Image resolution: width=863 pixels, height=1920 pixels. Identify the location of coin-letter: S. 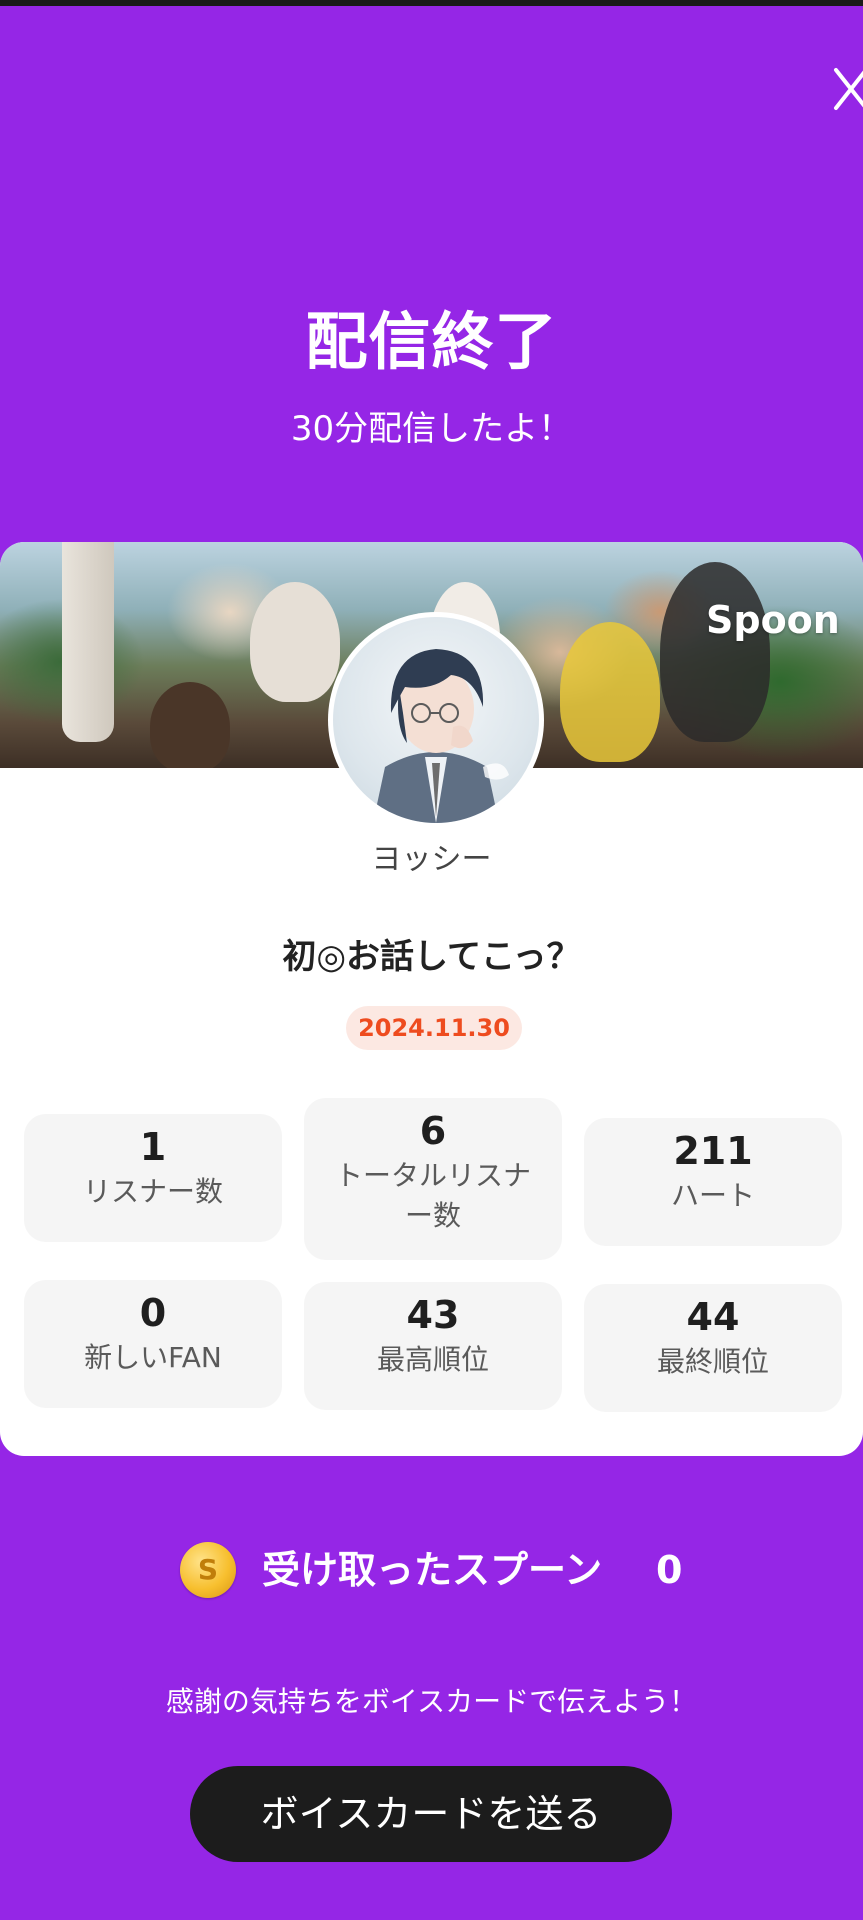
(208, 1569).